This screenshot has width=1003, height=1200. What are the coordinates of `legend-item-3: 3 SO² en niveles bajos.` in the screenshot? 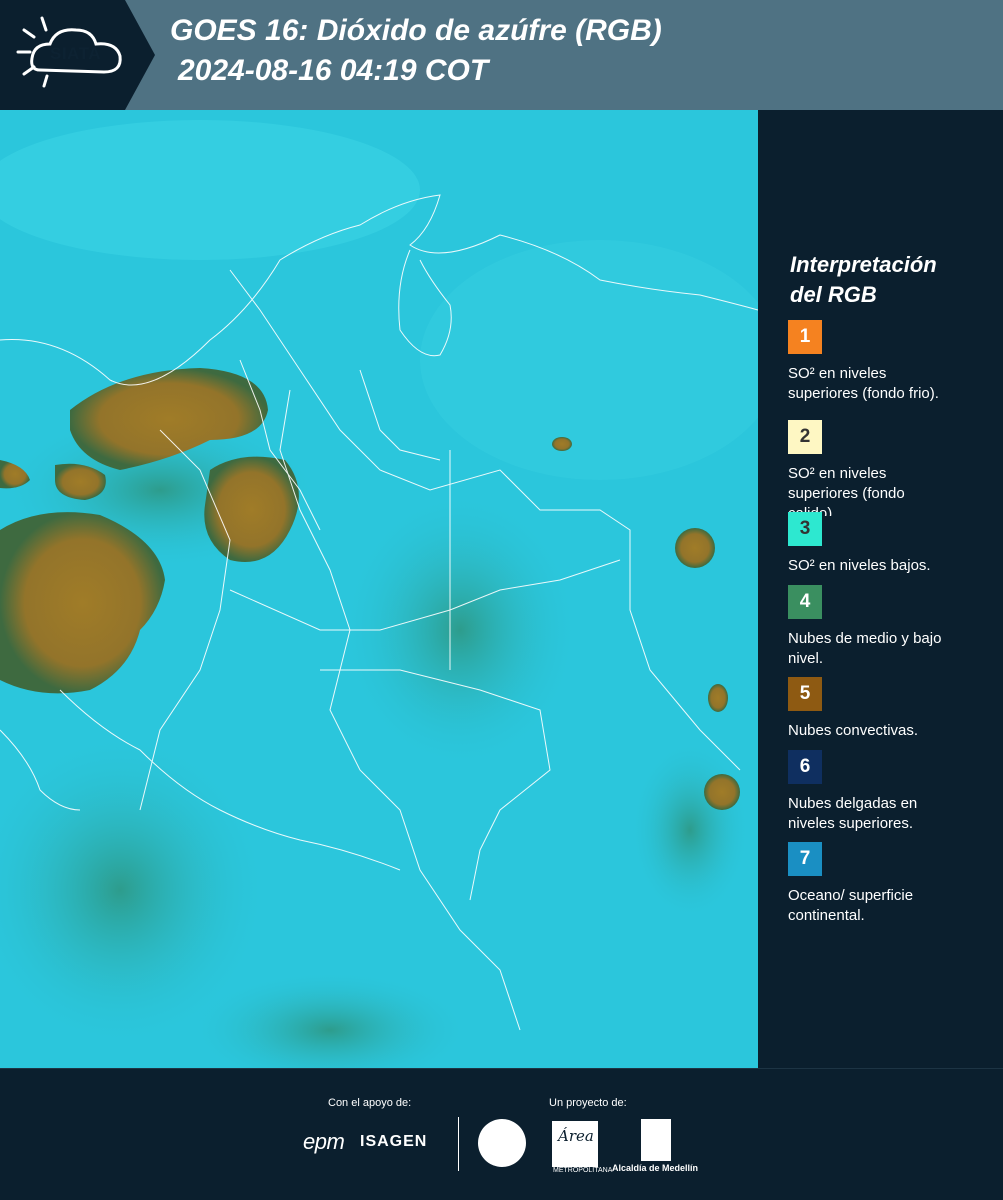 It's located at (890, 544).